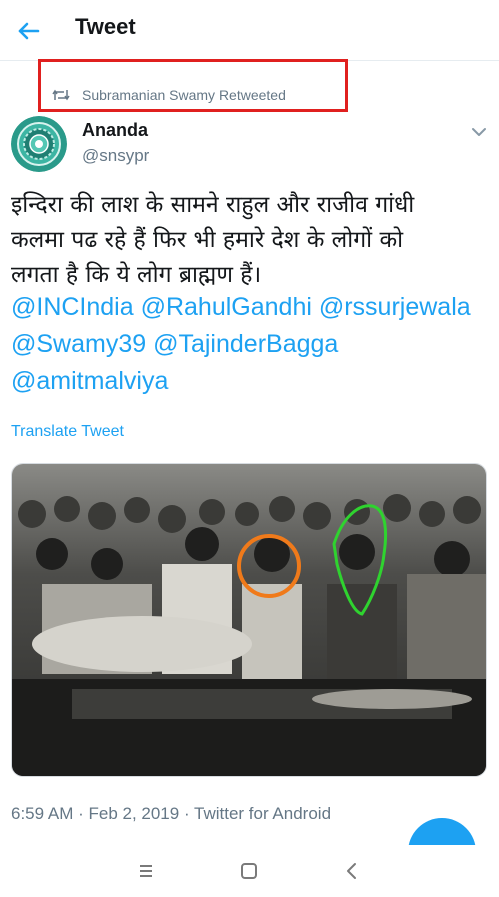 The image size is (499, 897). I want to click on home-button, so click(249, 871).